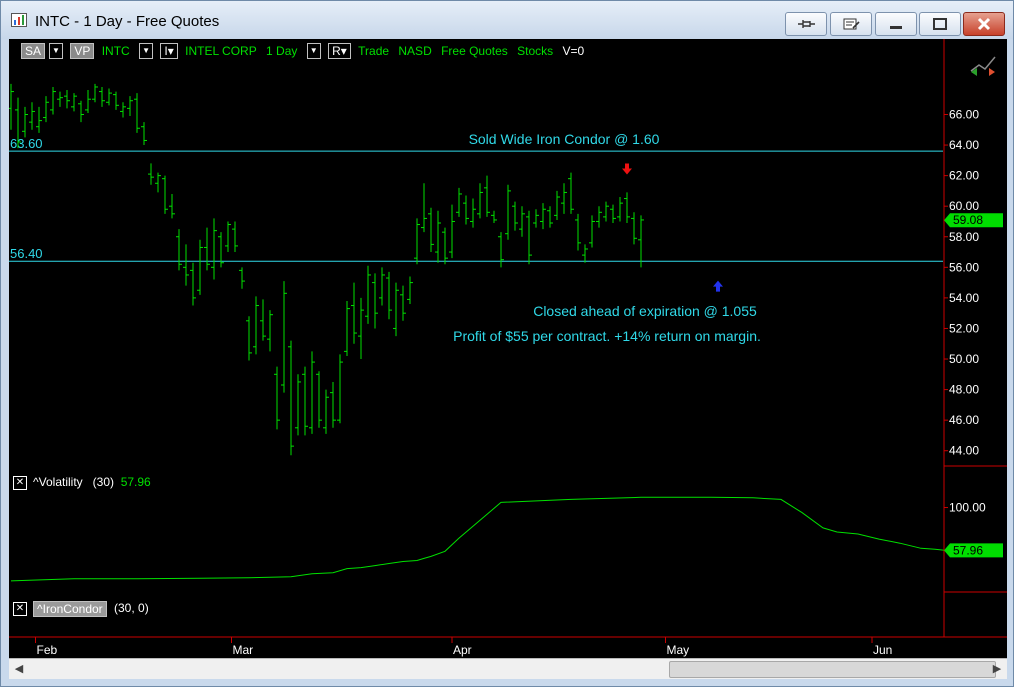  Describe the element at coordinates (940, 24) in the screenshot. I see `maximize-button` at that location.